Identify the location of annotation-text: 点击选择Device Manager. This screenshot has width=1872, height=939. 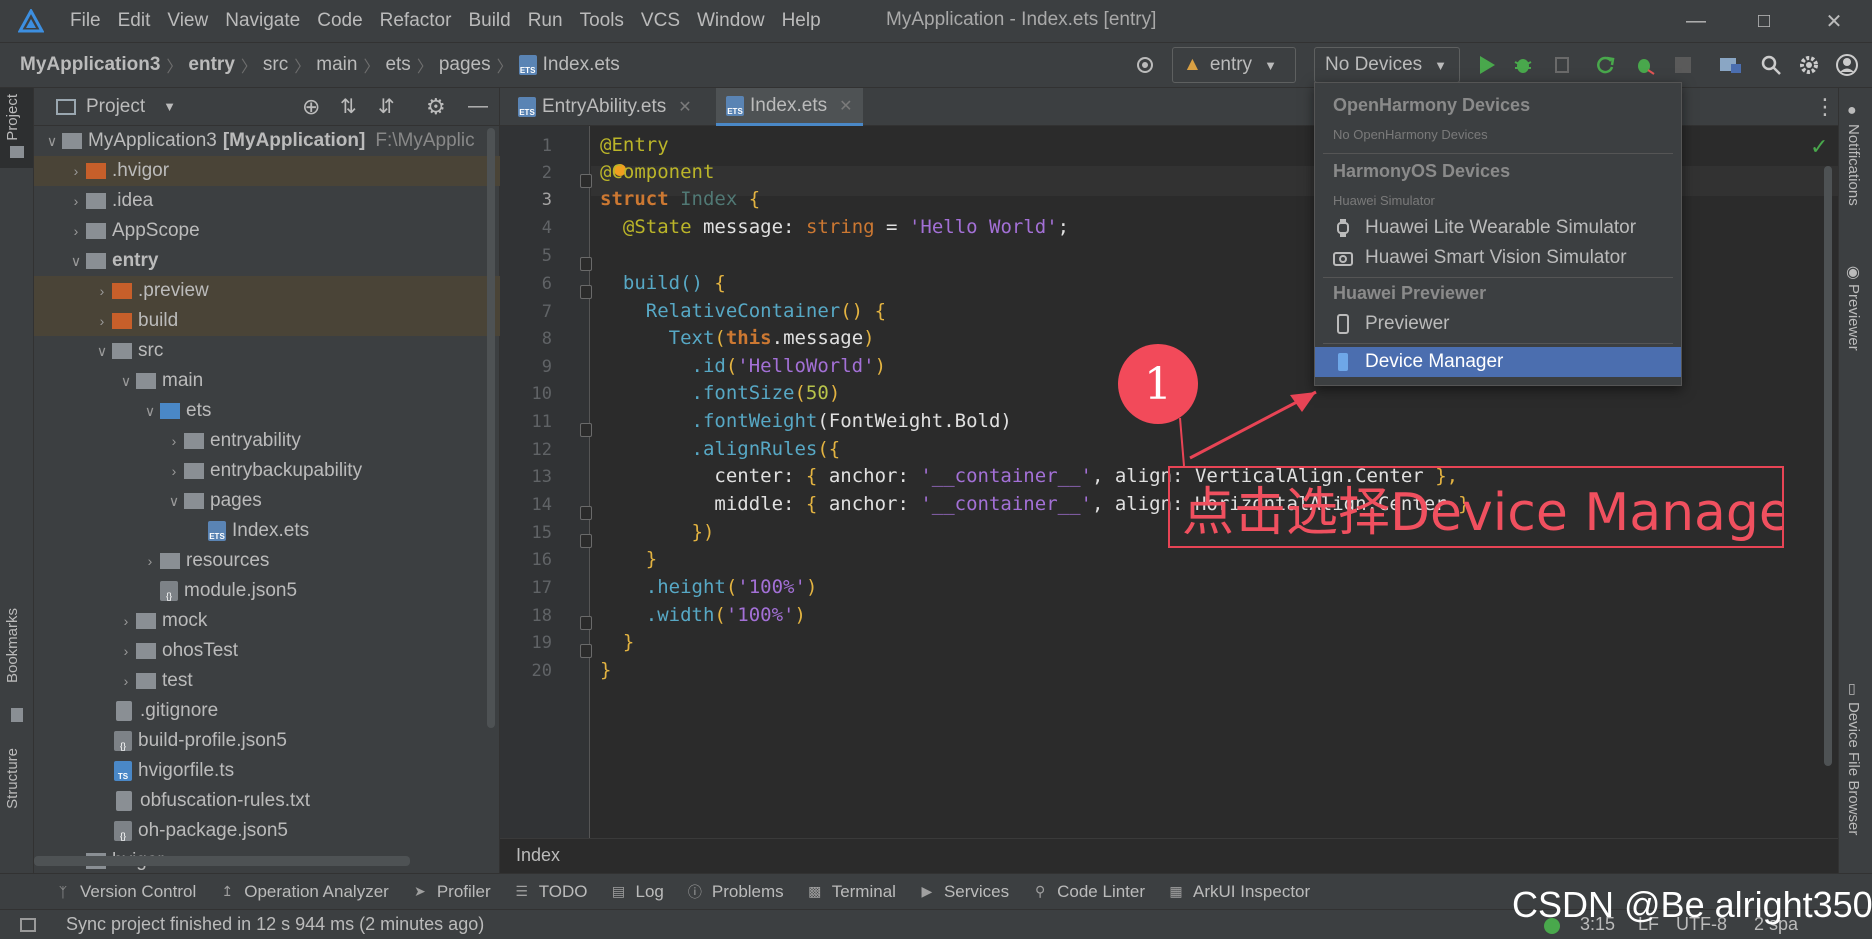
(1483, 512).